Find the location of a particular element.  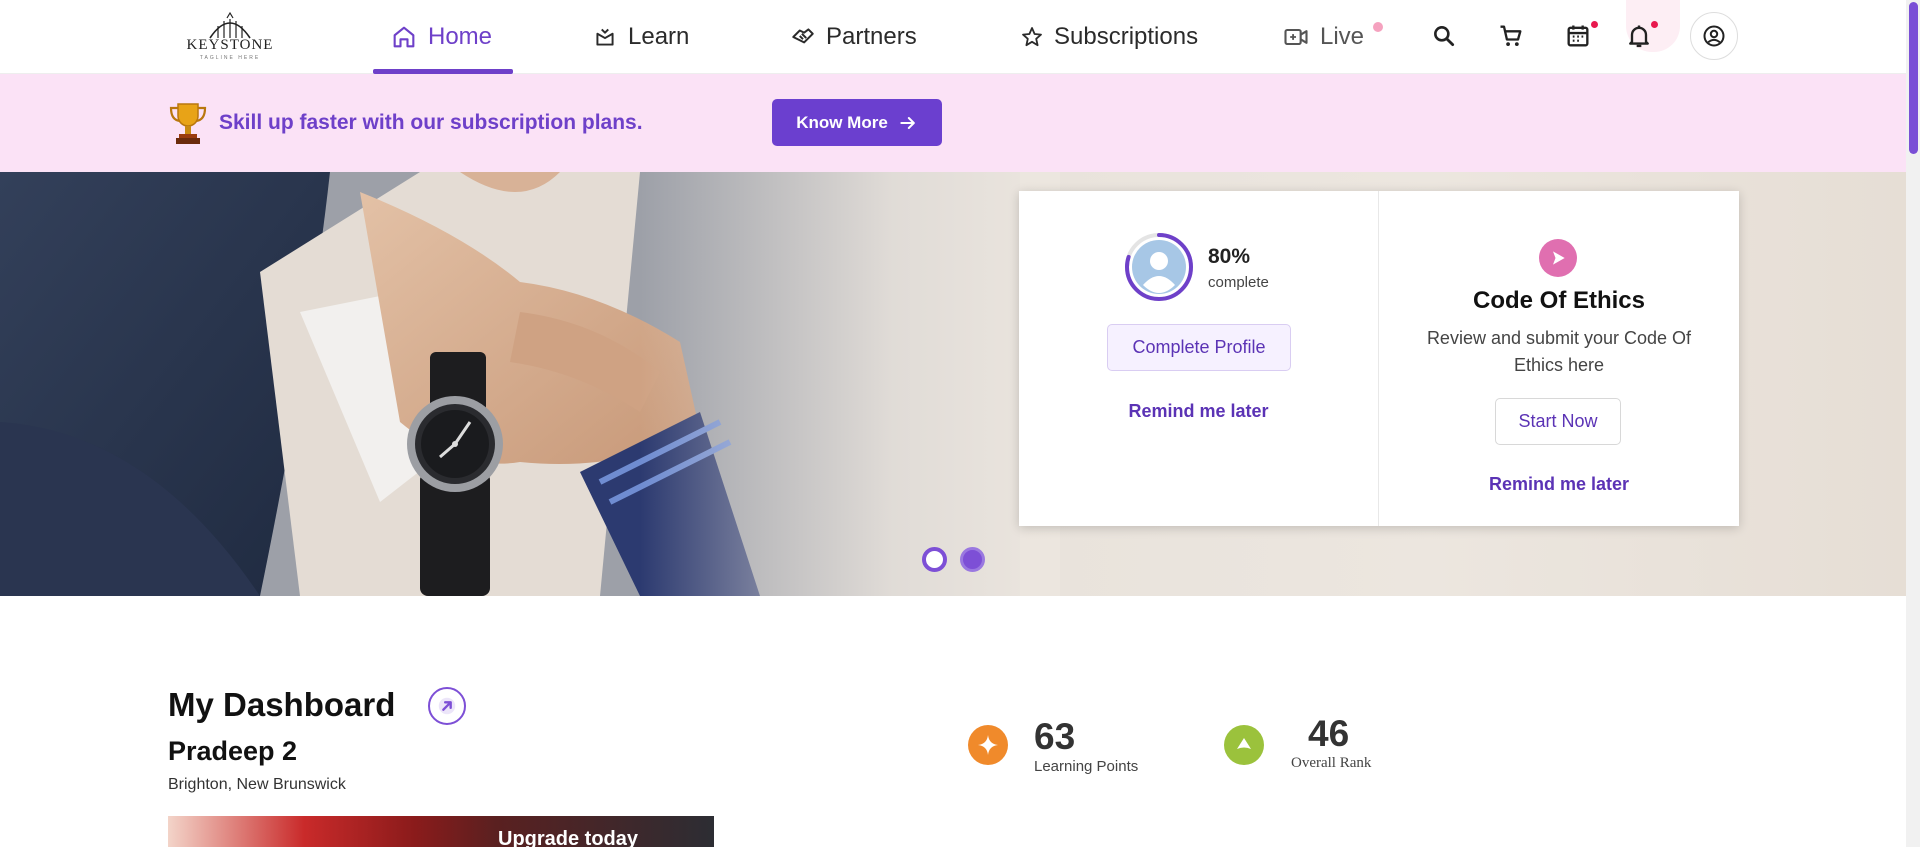

profile-completion-label: complete is located at coordinates (1238, 282).